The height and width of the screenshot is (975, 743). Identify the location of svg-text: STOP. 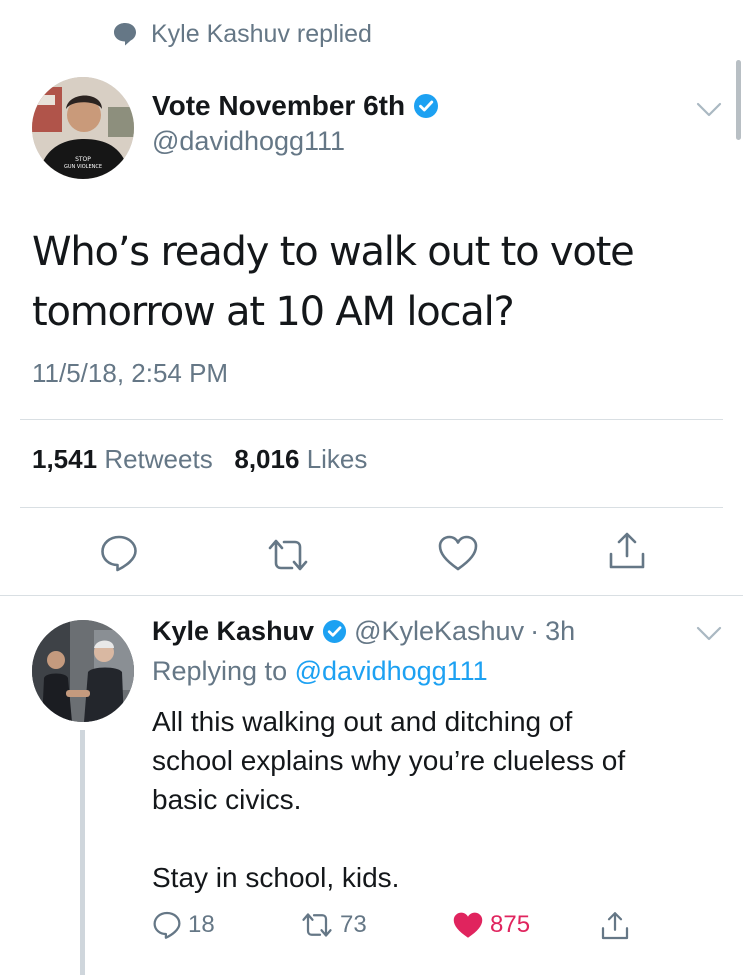
(83, 159).